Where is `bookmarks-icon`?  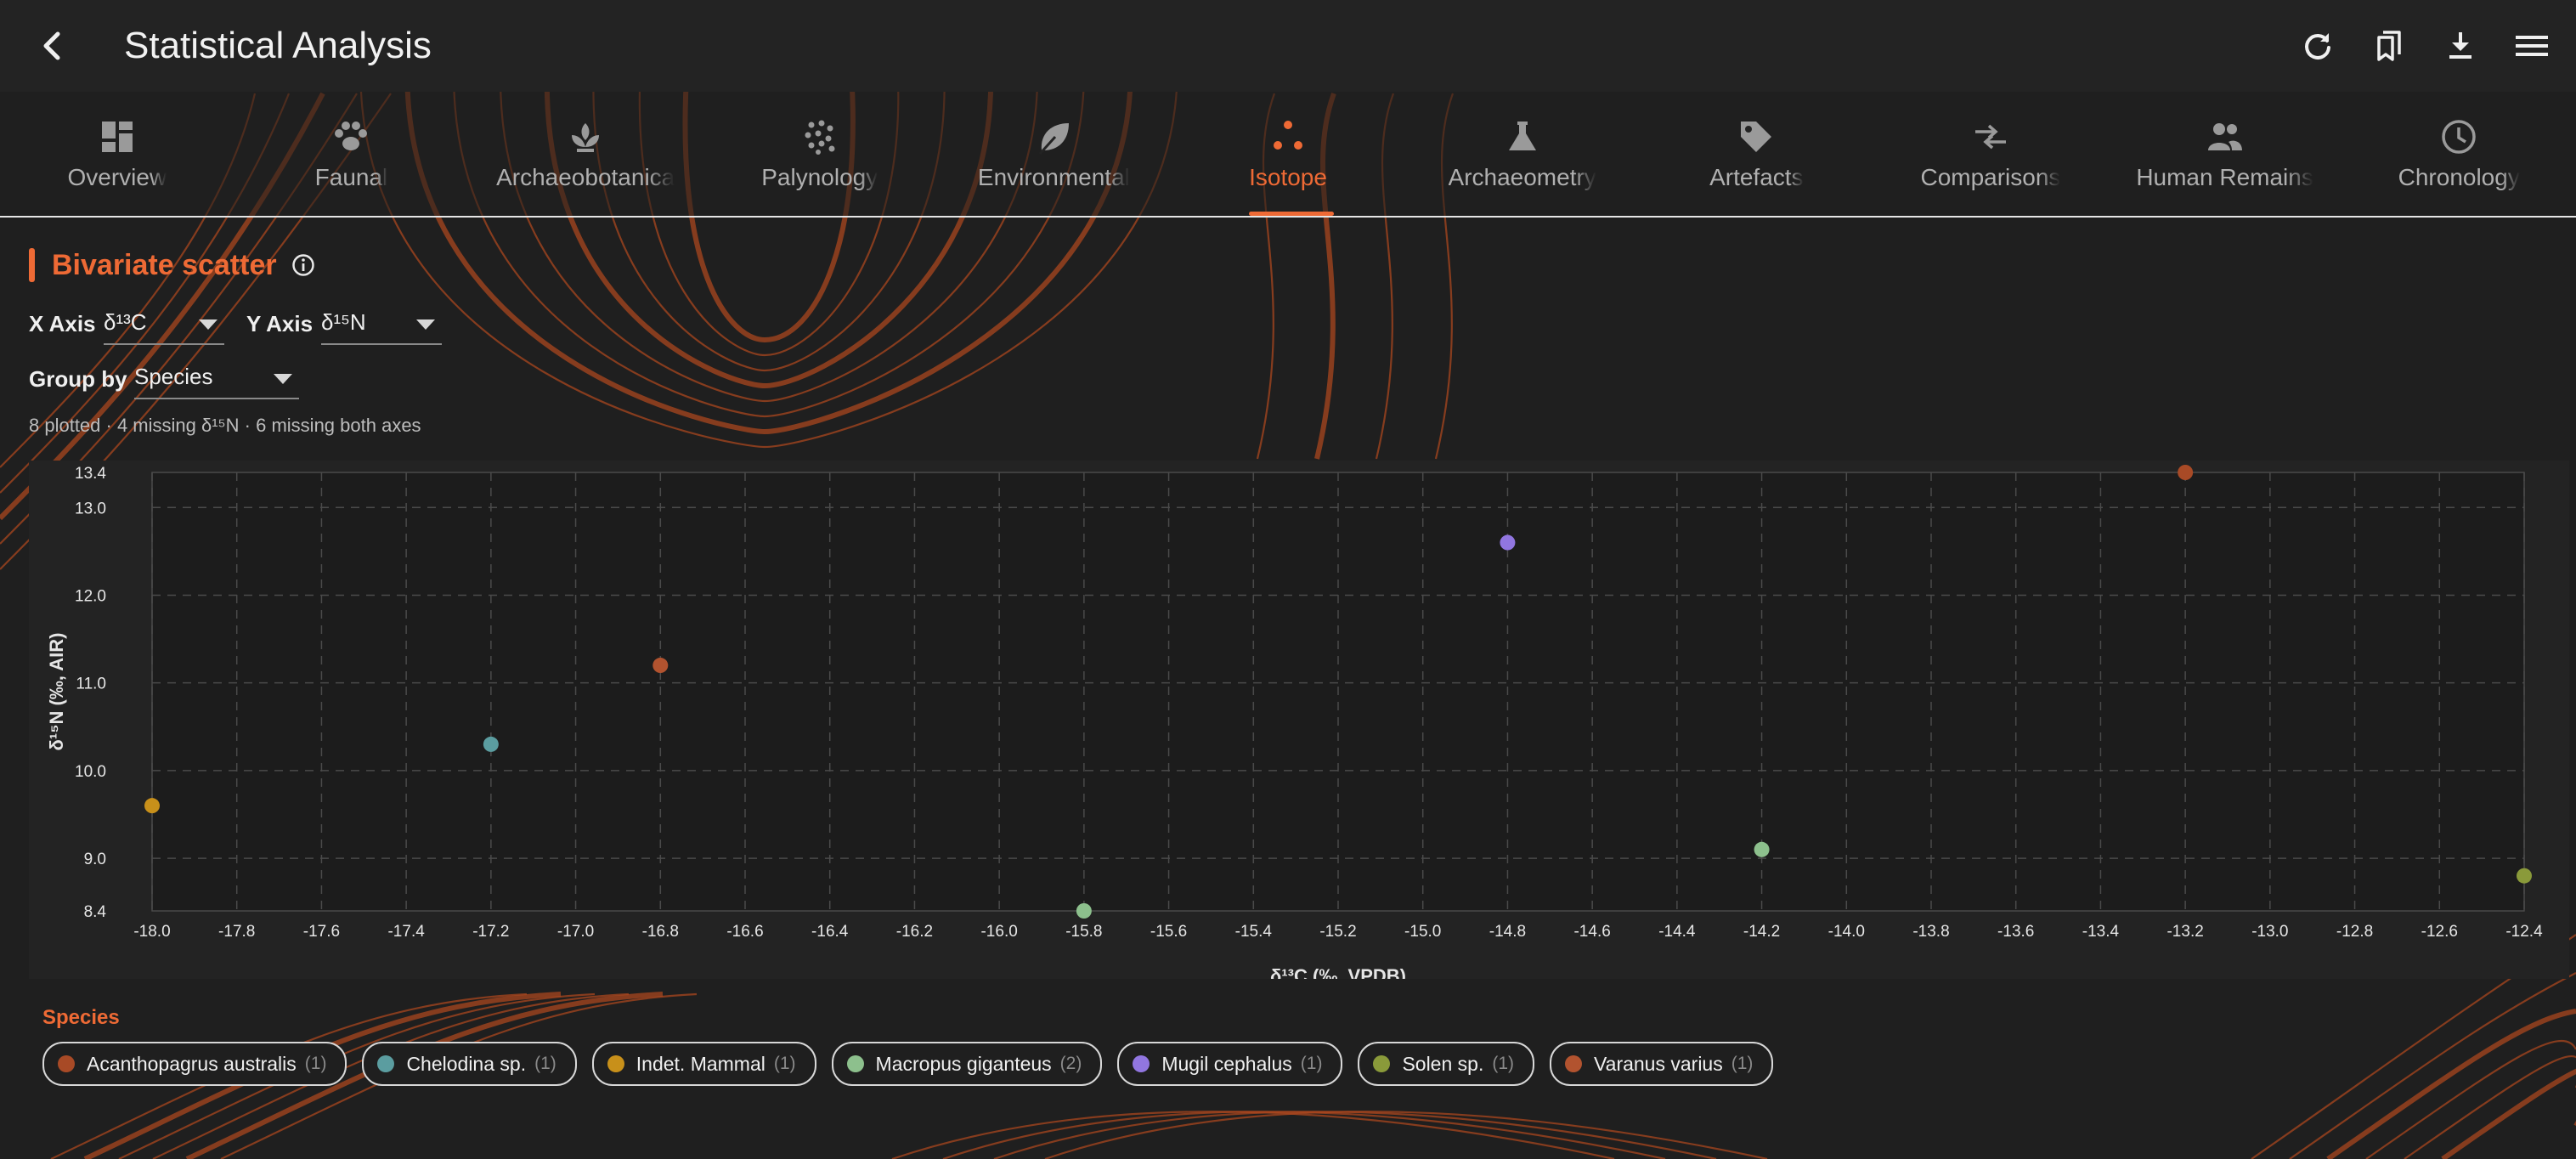
bookmarks-icon is located at coordinates (2389, 46).